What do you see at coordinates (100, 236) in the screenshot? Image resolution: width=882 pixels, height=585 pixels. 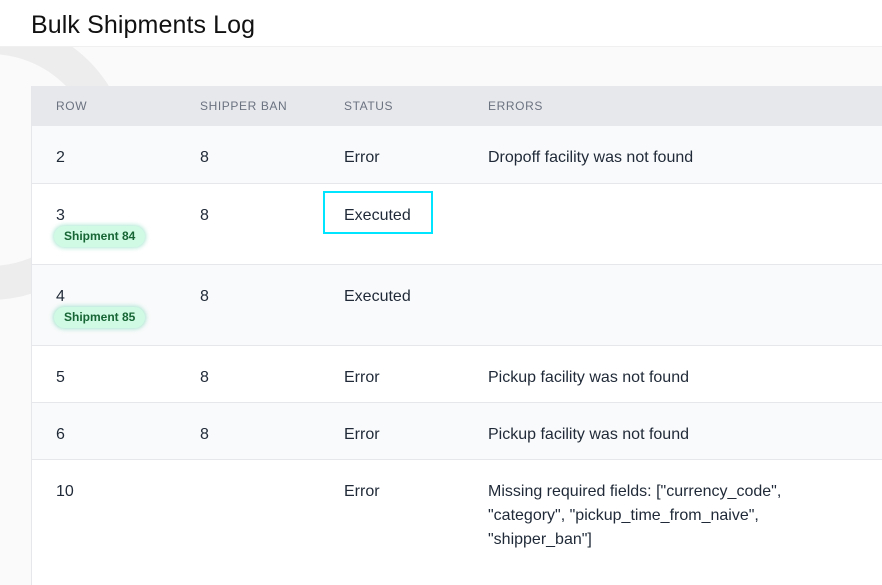 I see `shipment-badge: Shipment 84` at bounding box center [100, 236].